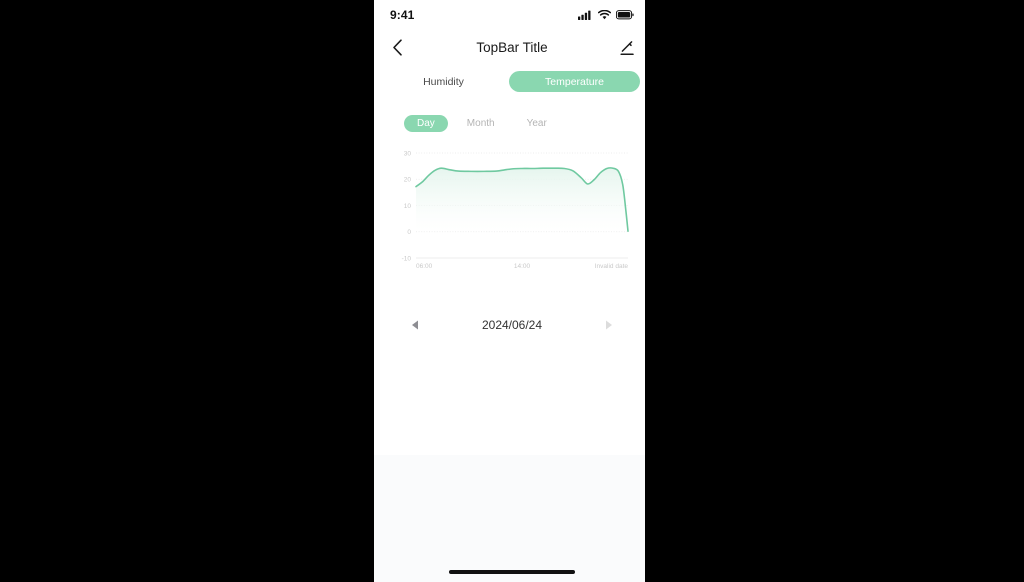 This screenshot has width=1024, height=582. Describe the element at coordinates (584, 15) in the screenshot. I see `cellular-signal-icon` at that location.